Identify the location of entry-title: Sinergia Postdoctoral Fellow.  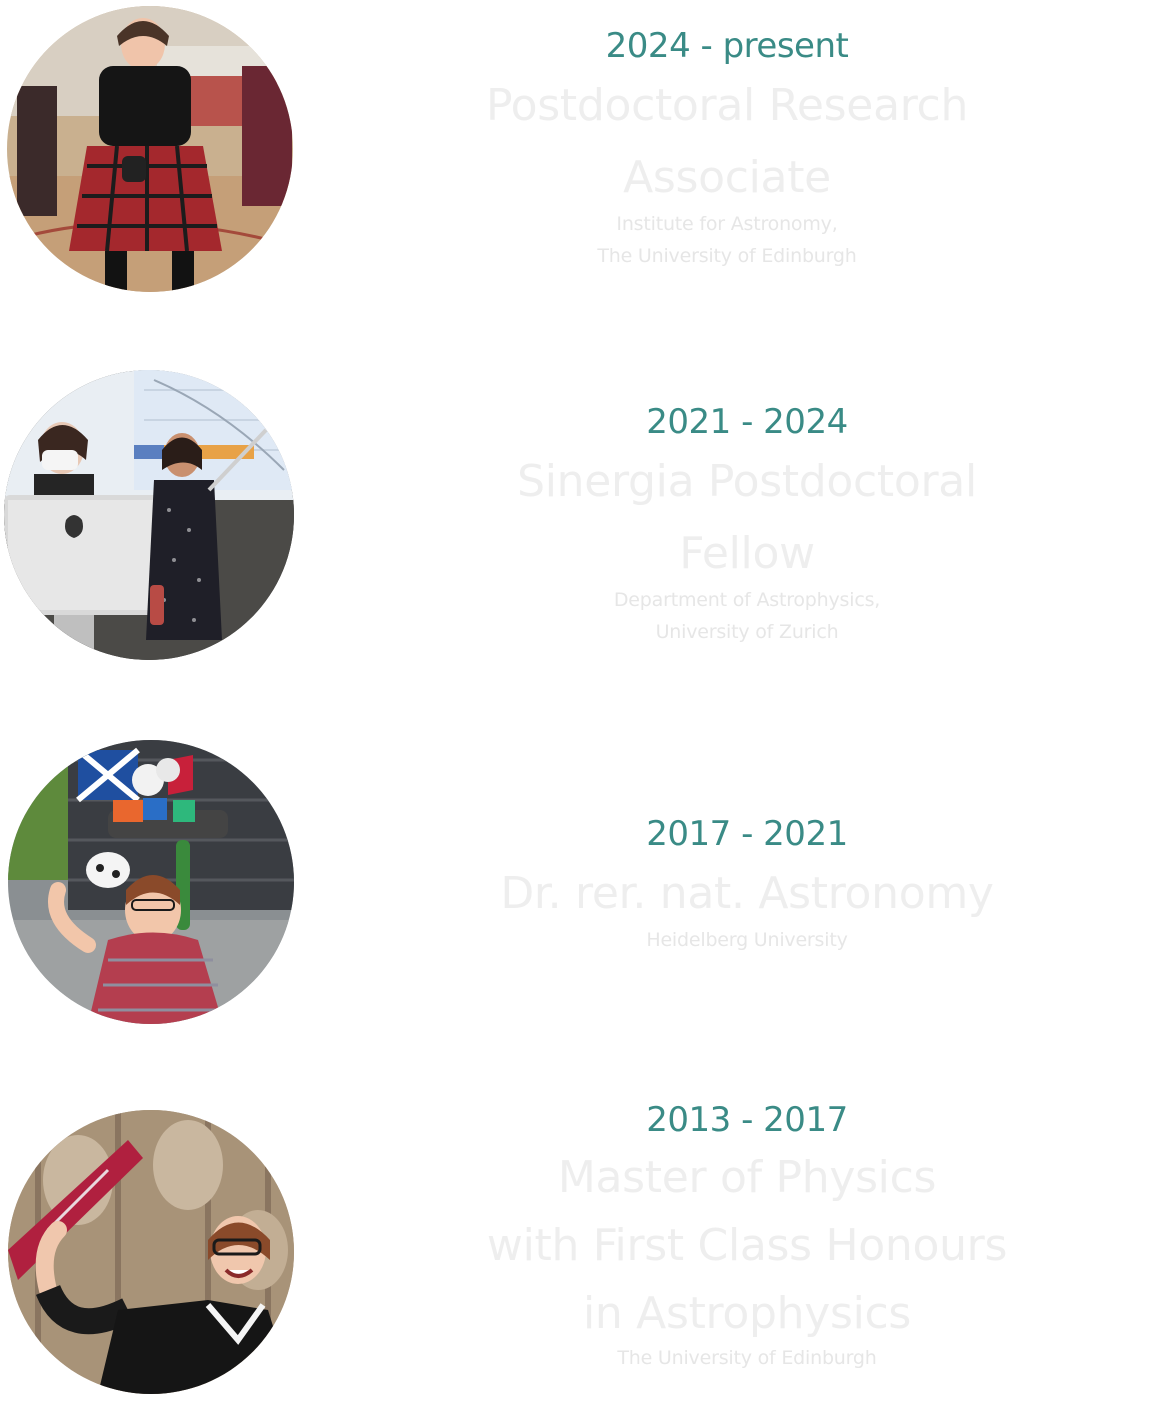
(747, 518).